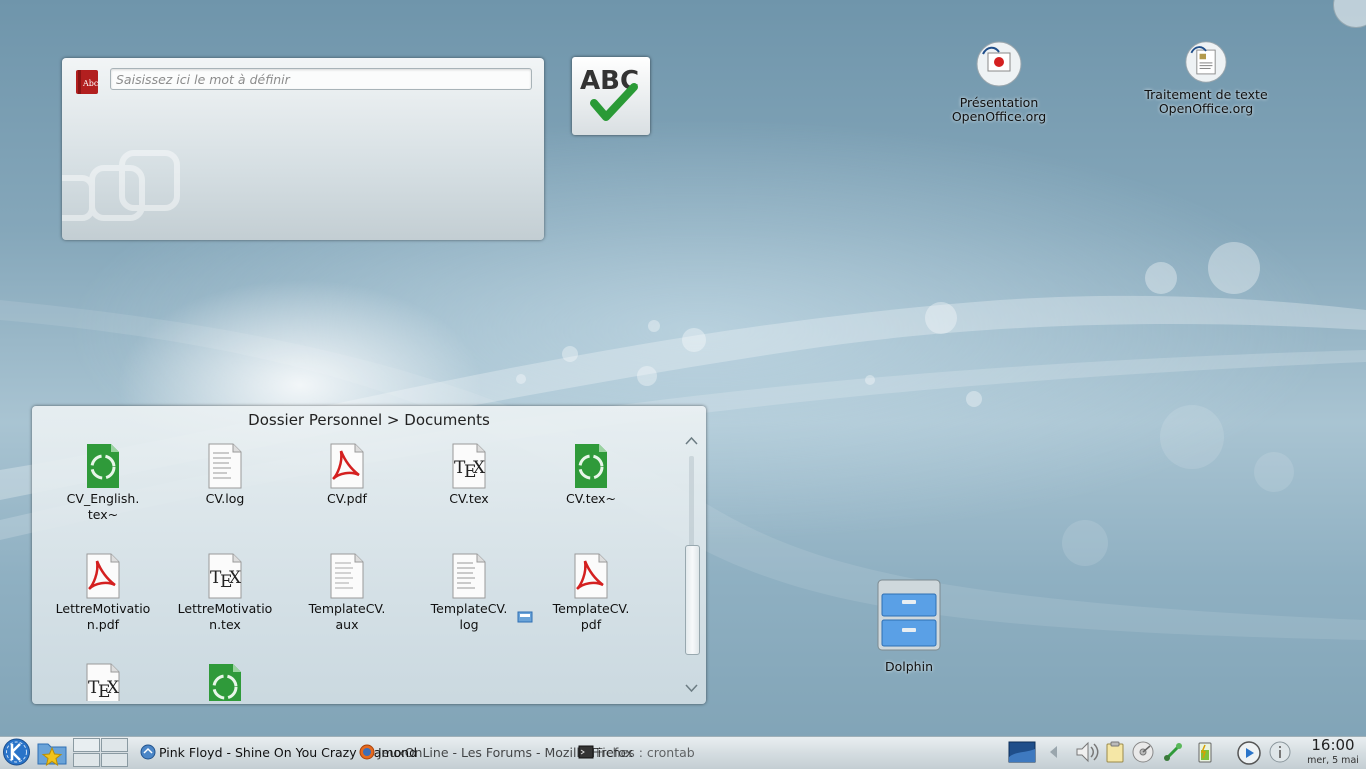  I want to click on virtual-desktop-pager, so click(100, 752).